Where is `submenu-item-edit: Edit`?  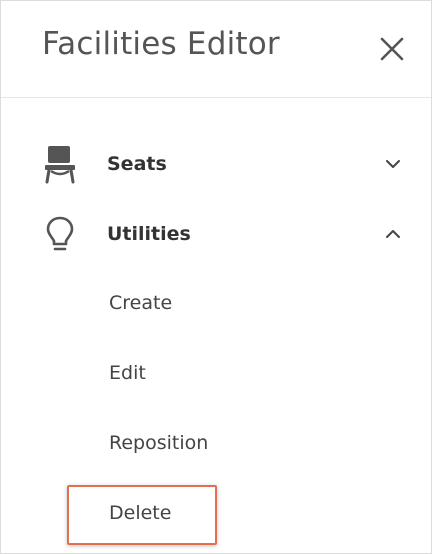
submenu-item-edit: Edit is located at coordinates (127, 373).